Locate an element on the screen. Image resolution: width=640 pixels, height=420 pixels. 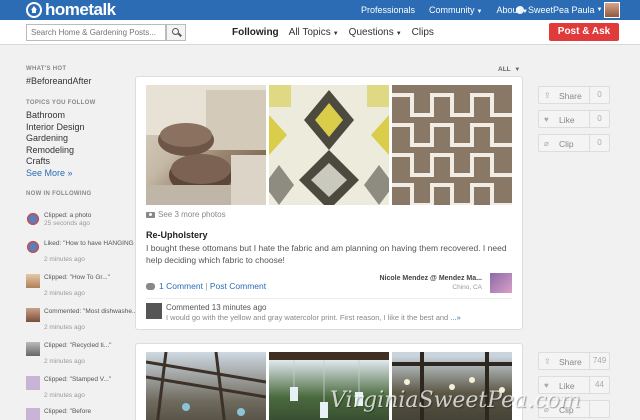
ikat-fabric-image is located at coordinates (329, 145).